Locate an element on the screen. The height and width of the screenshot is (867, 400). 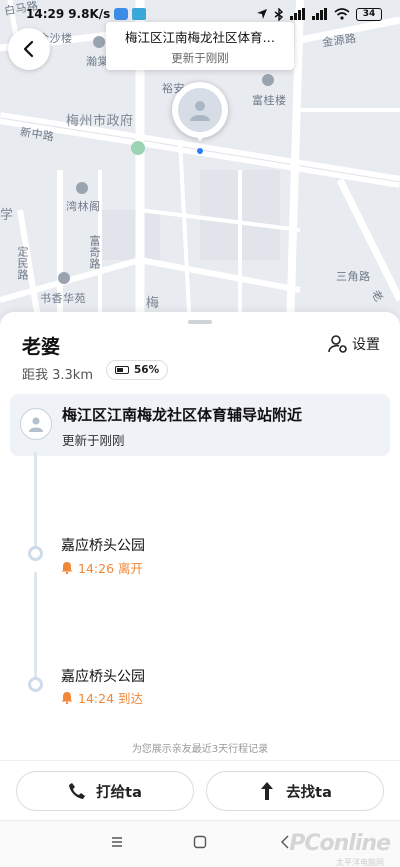
location-dot is located at coordinates (200, 151).